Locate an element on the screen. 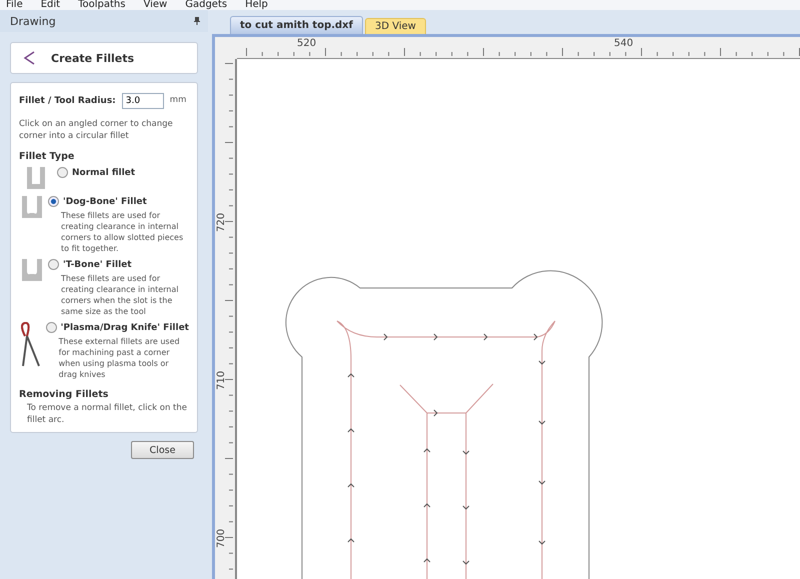 This screenshot has width=800, height=579. ruler-label: 700 is located at coordinates (221, 538).